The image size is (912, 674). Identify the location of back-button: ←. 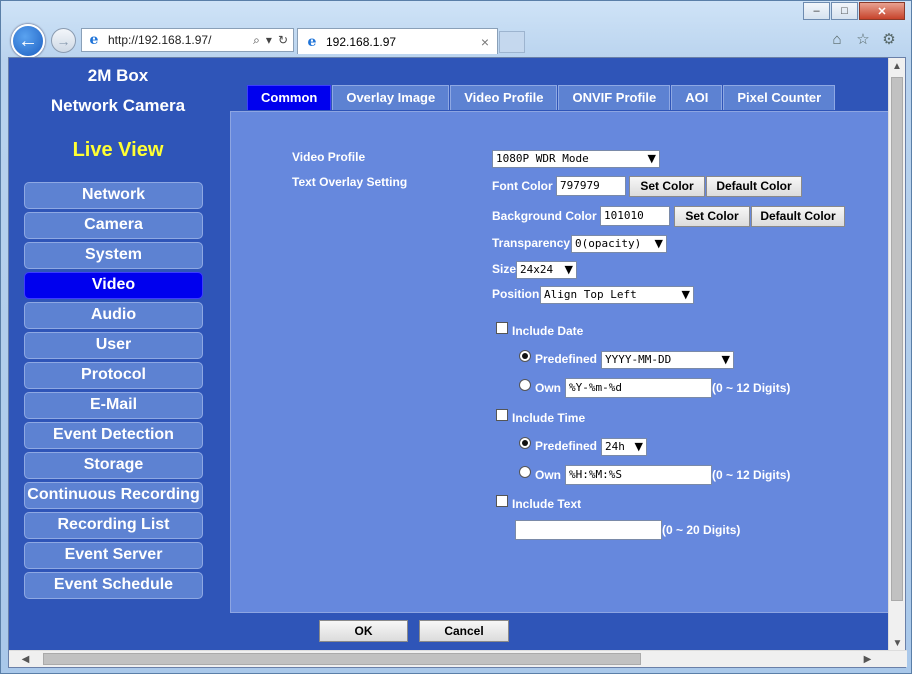
(28, 41).